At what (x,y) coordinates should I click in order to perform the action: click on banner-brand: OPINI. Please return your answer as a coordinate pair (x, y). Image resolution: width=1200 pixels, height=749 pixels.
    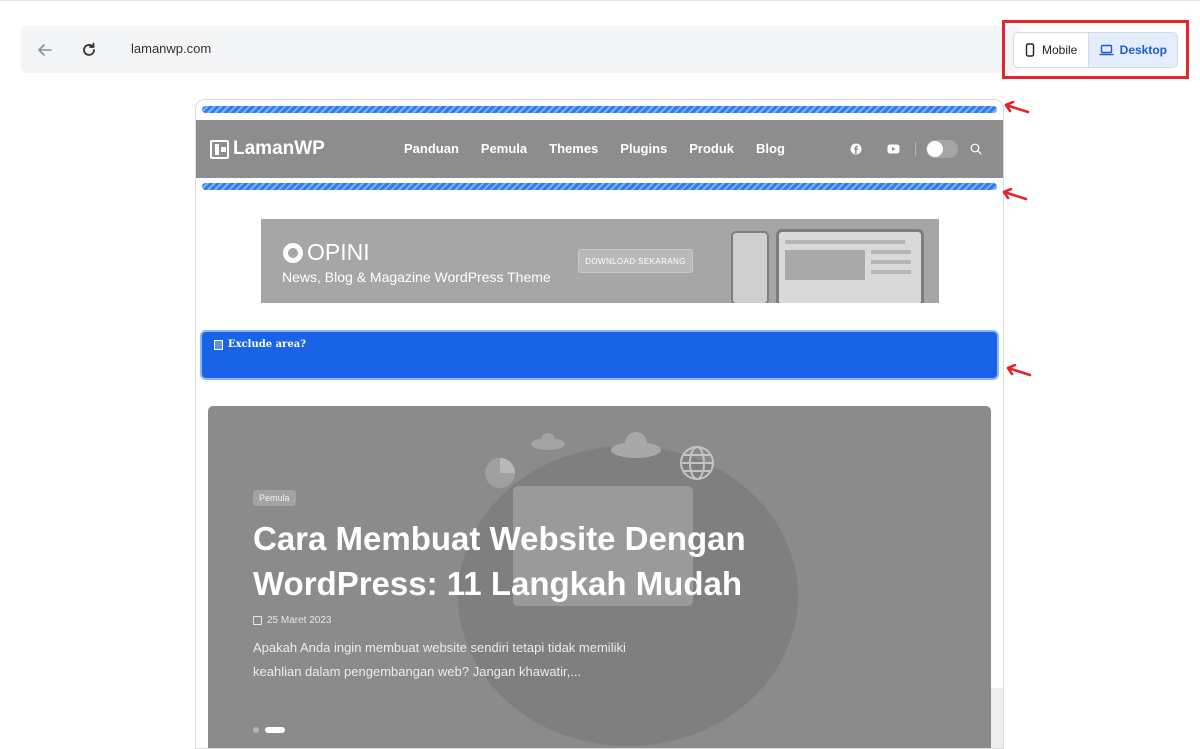
    Looking at the image, I should click on (326, 252).